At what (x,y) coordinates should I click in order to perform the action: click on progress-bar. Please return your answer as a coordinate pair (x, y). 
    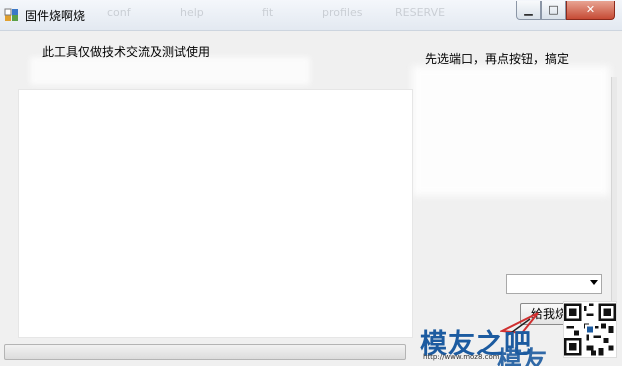
    Looking at the image, I should click on (205, 352).